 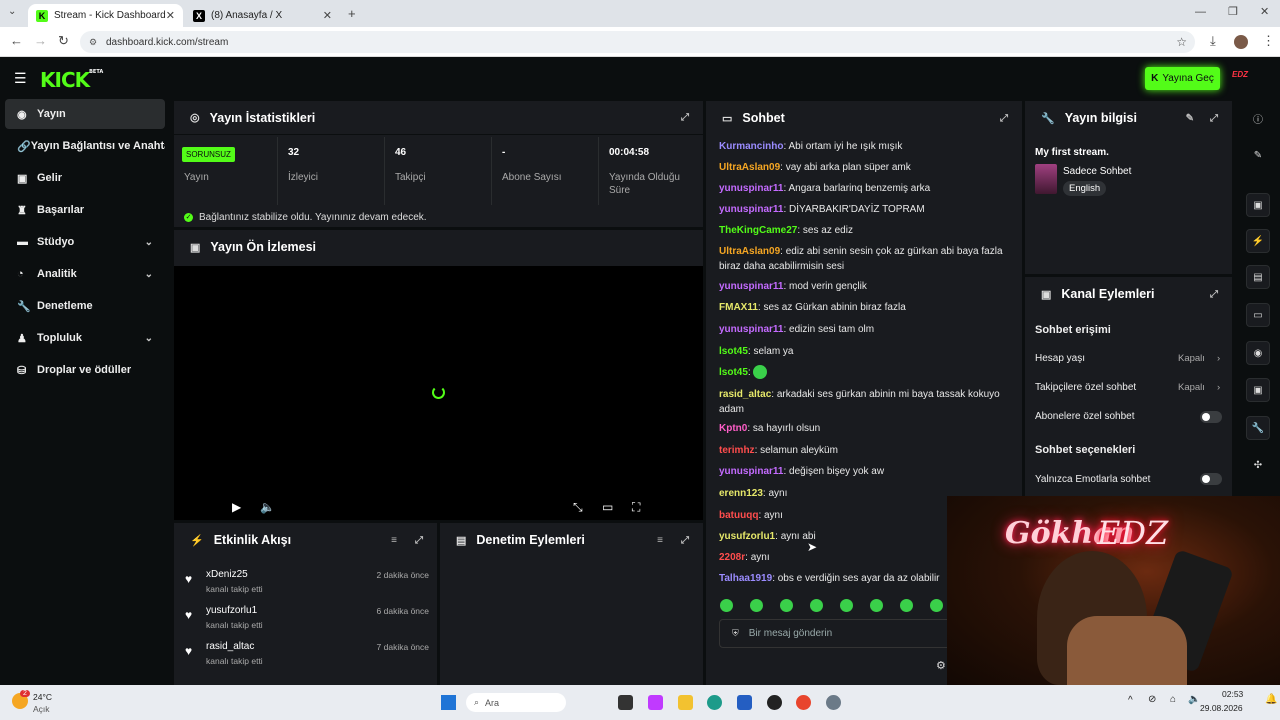 What do you see at coordinates (741, 493) in the screenshot?
I see `chat-username: erenn123` at bounding box center [741, 493].